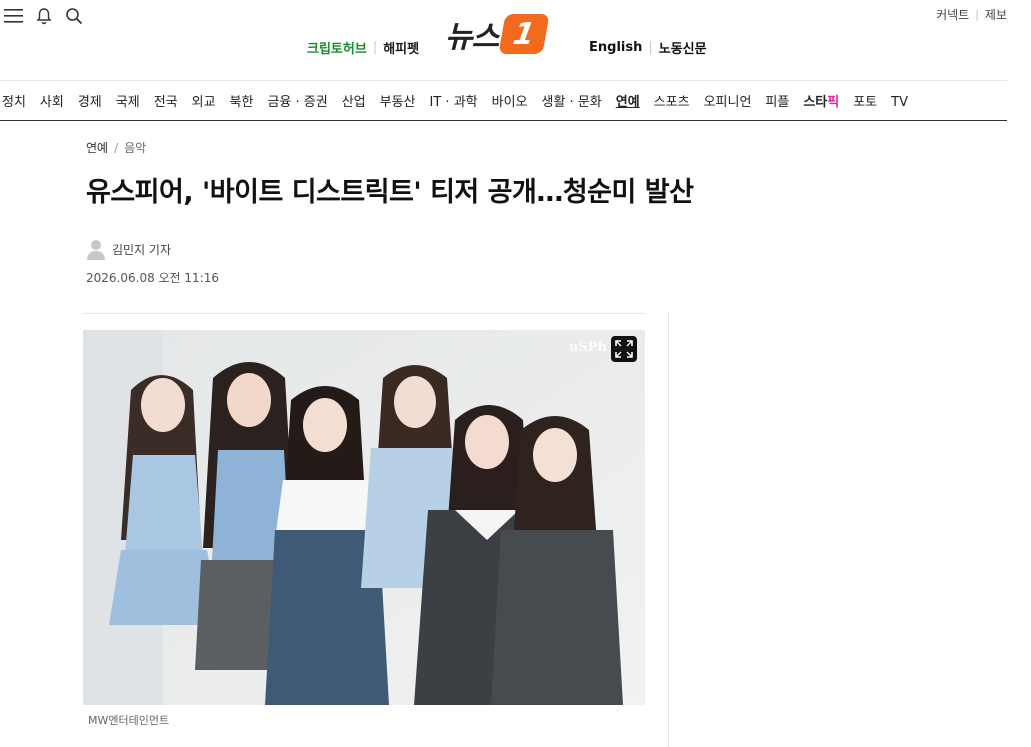  Describe the element at coordinates (781, 103) in the screenshot. I see `nav-item-people: 피플` at that location.